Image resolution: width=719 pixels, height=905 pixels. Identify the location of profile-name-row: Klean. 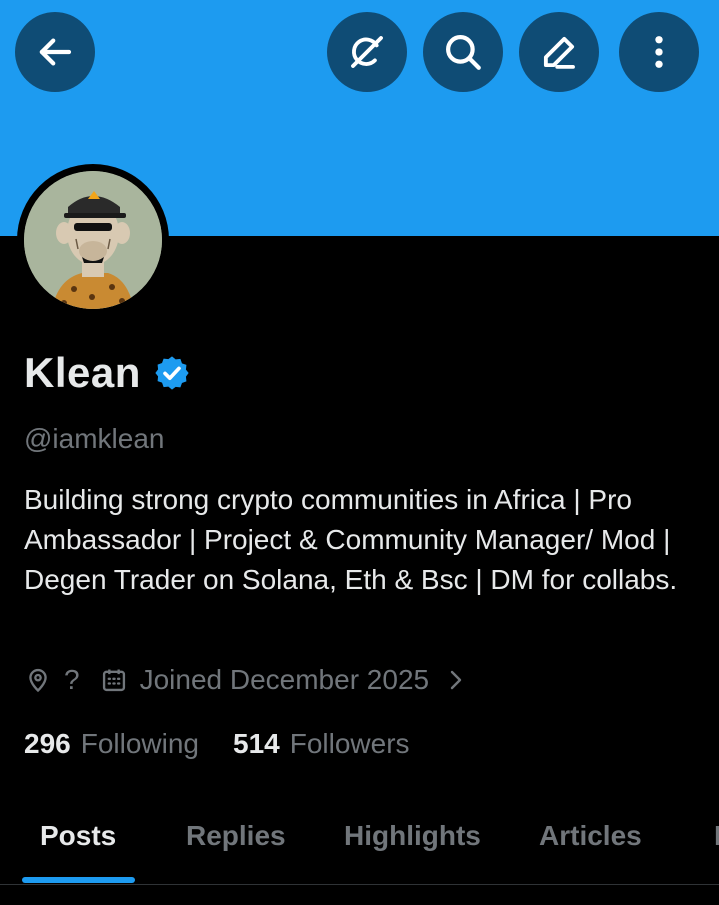
(107, 373).